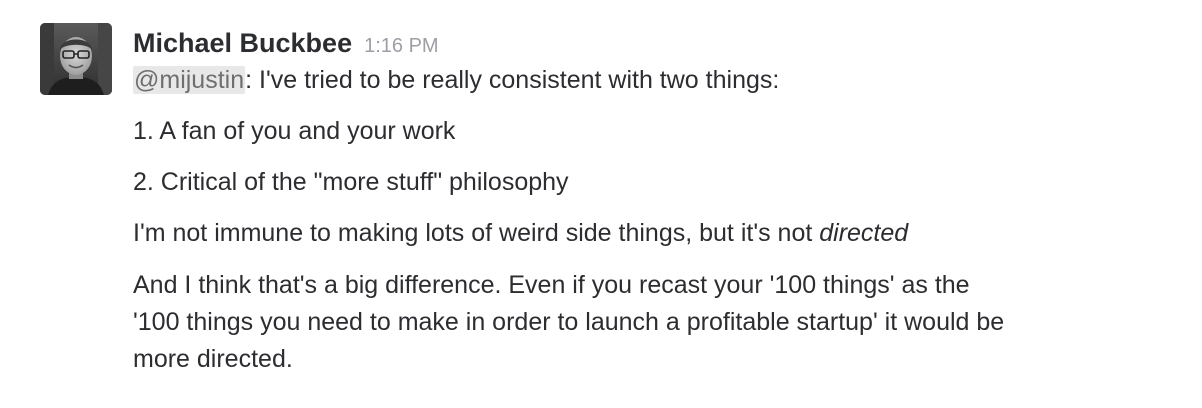 This screenshot has height=408, width=1202. What do you see at coordinates (189, 80) in the screenshot?
I see `user-mention: @mijustin` at bounding box center [189, 80].